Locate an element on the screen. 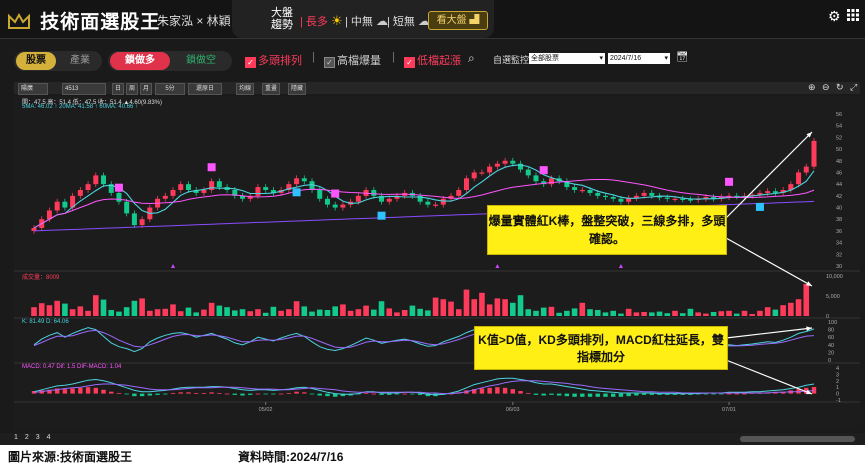 The height and width of the screenshot is (469, 865). page-tab: 3 is located at coordinates (38, 437).